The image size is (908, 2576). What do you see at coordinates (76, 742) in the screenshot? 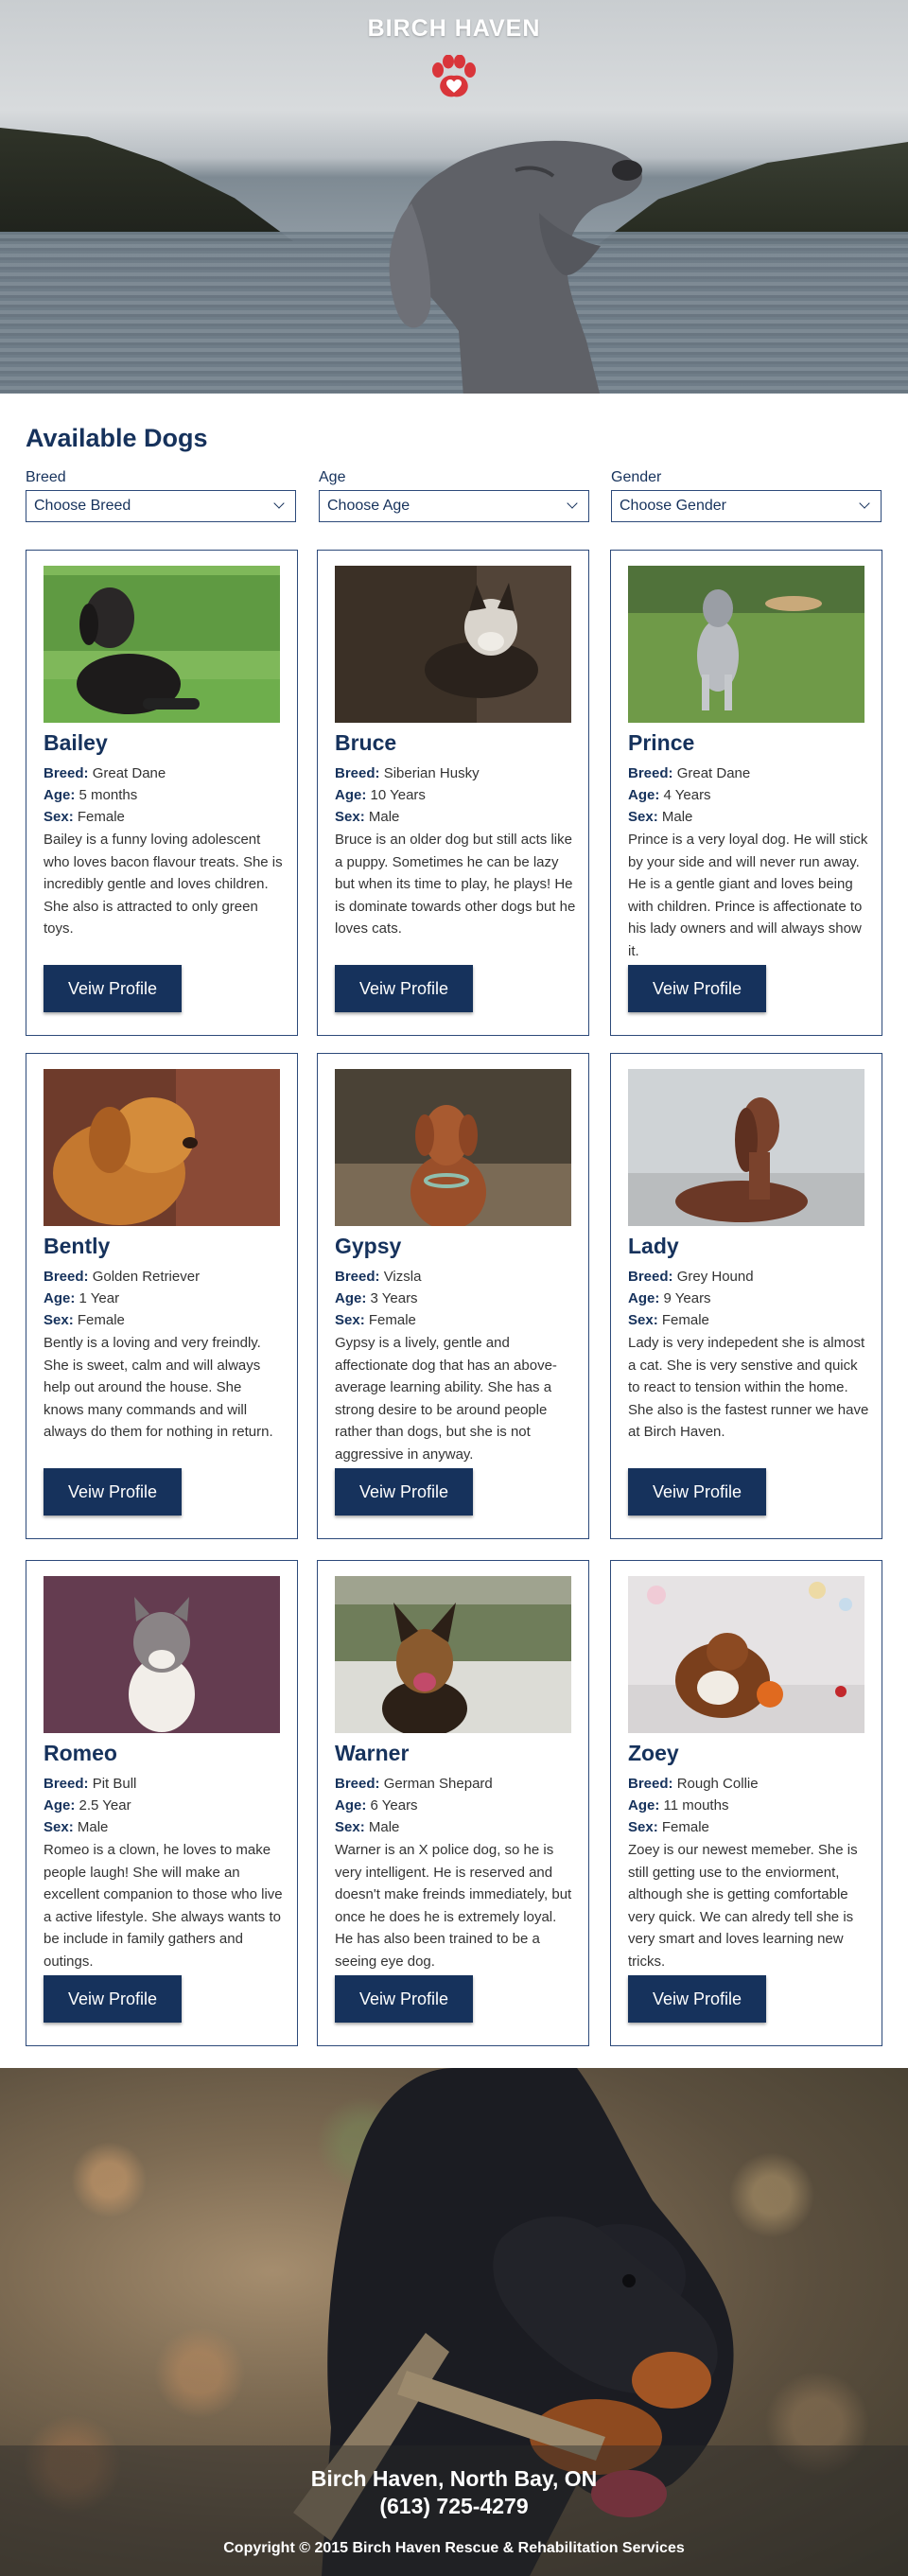
I see `dog-name: Bailey` at bounding box center [76, 742].